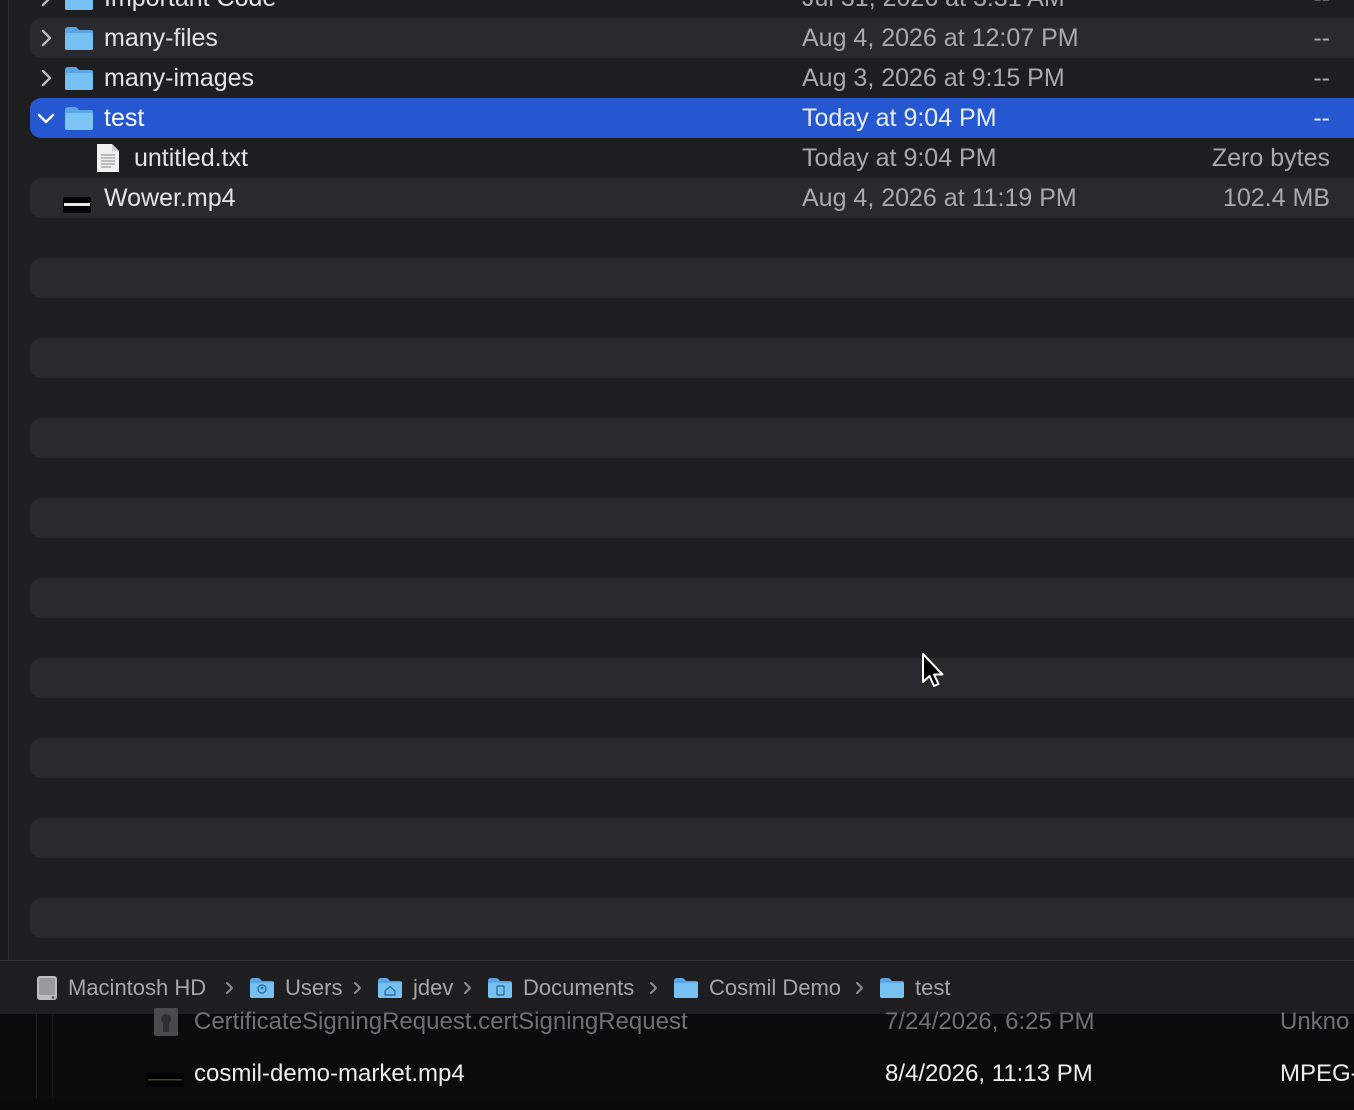 The width and height of the screenshot is (1354, 1110). What do you see at coordinates (179, 78) in the screenshot?
I see `file-name: many-images` at bounding box center [179, 78].